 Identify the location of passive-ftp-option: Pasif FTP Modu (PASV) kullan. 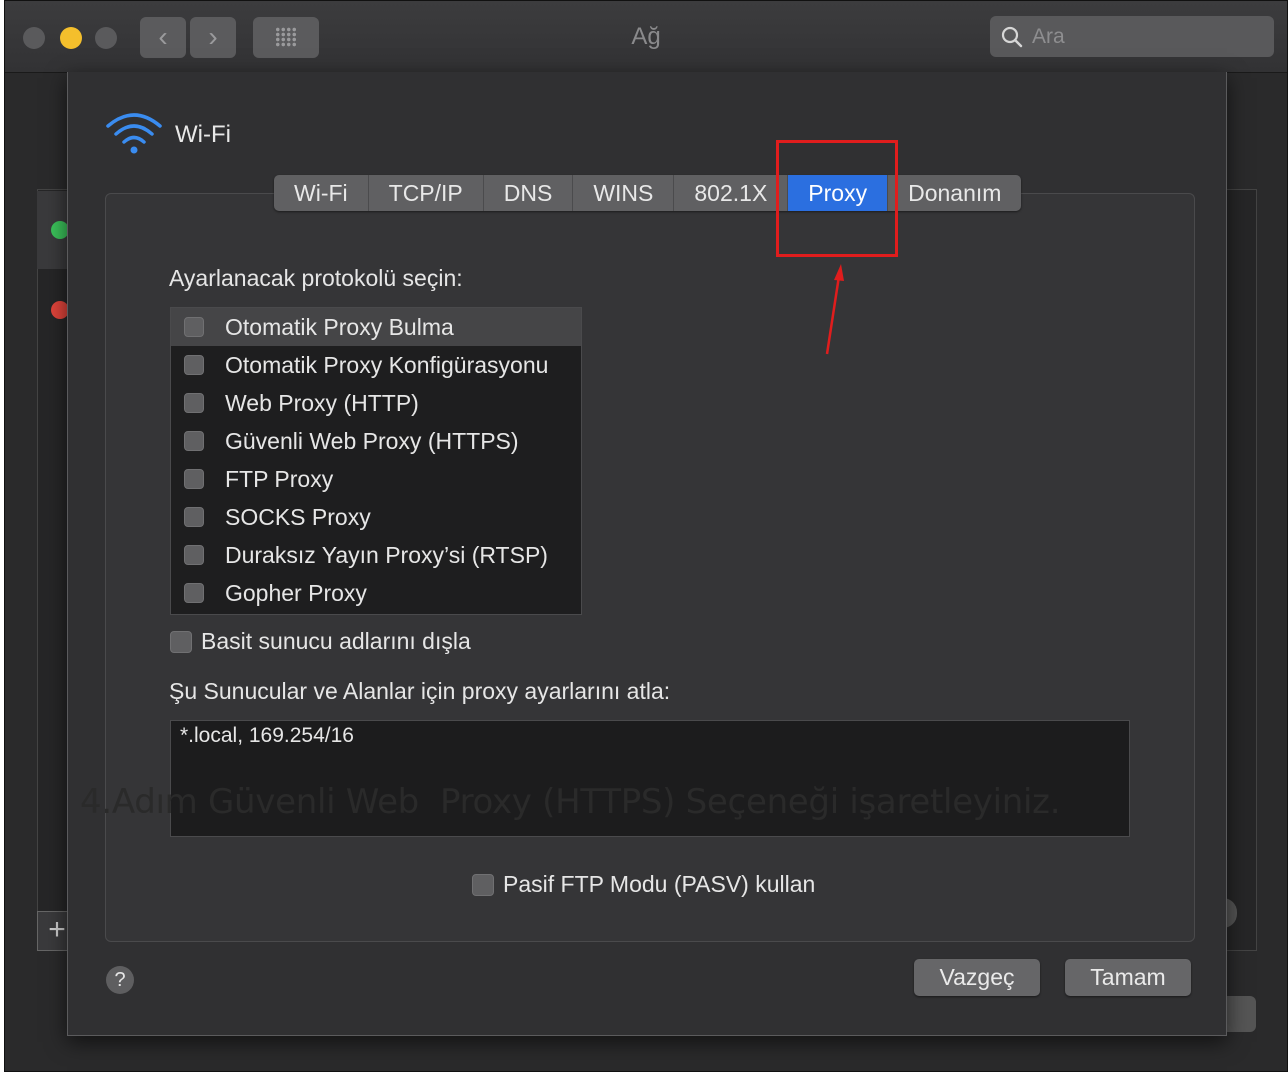
(643, 884).